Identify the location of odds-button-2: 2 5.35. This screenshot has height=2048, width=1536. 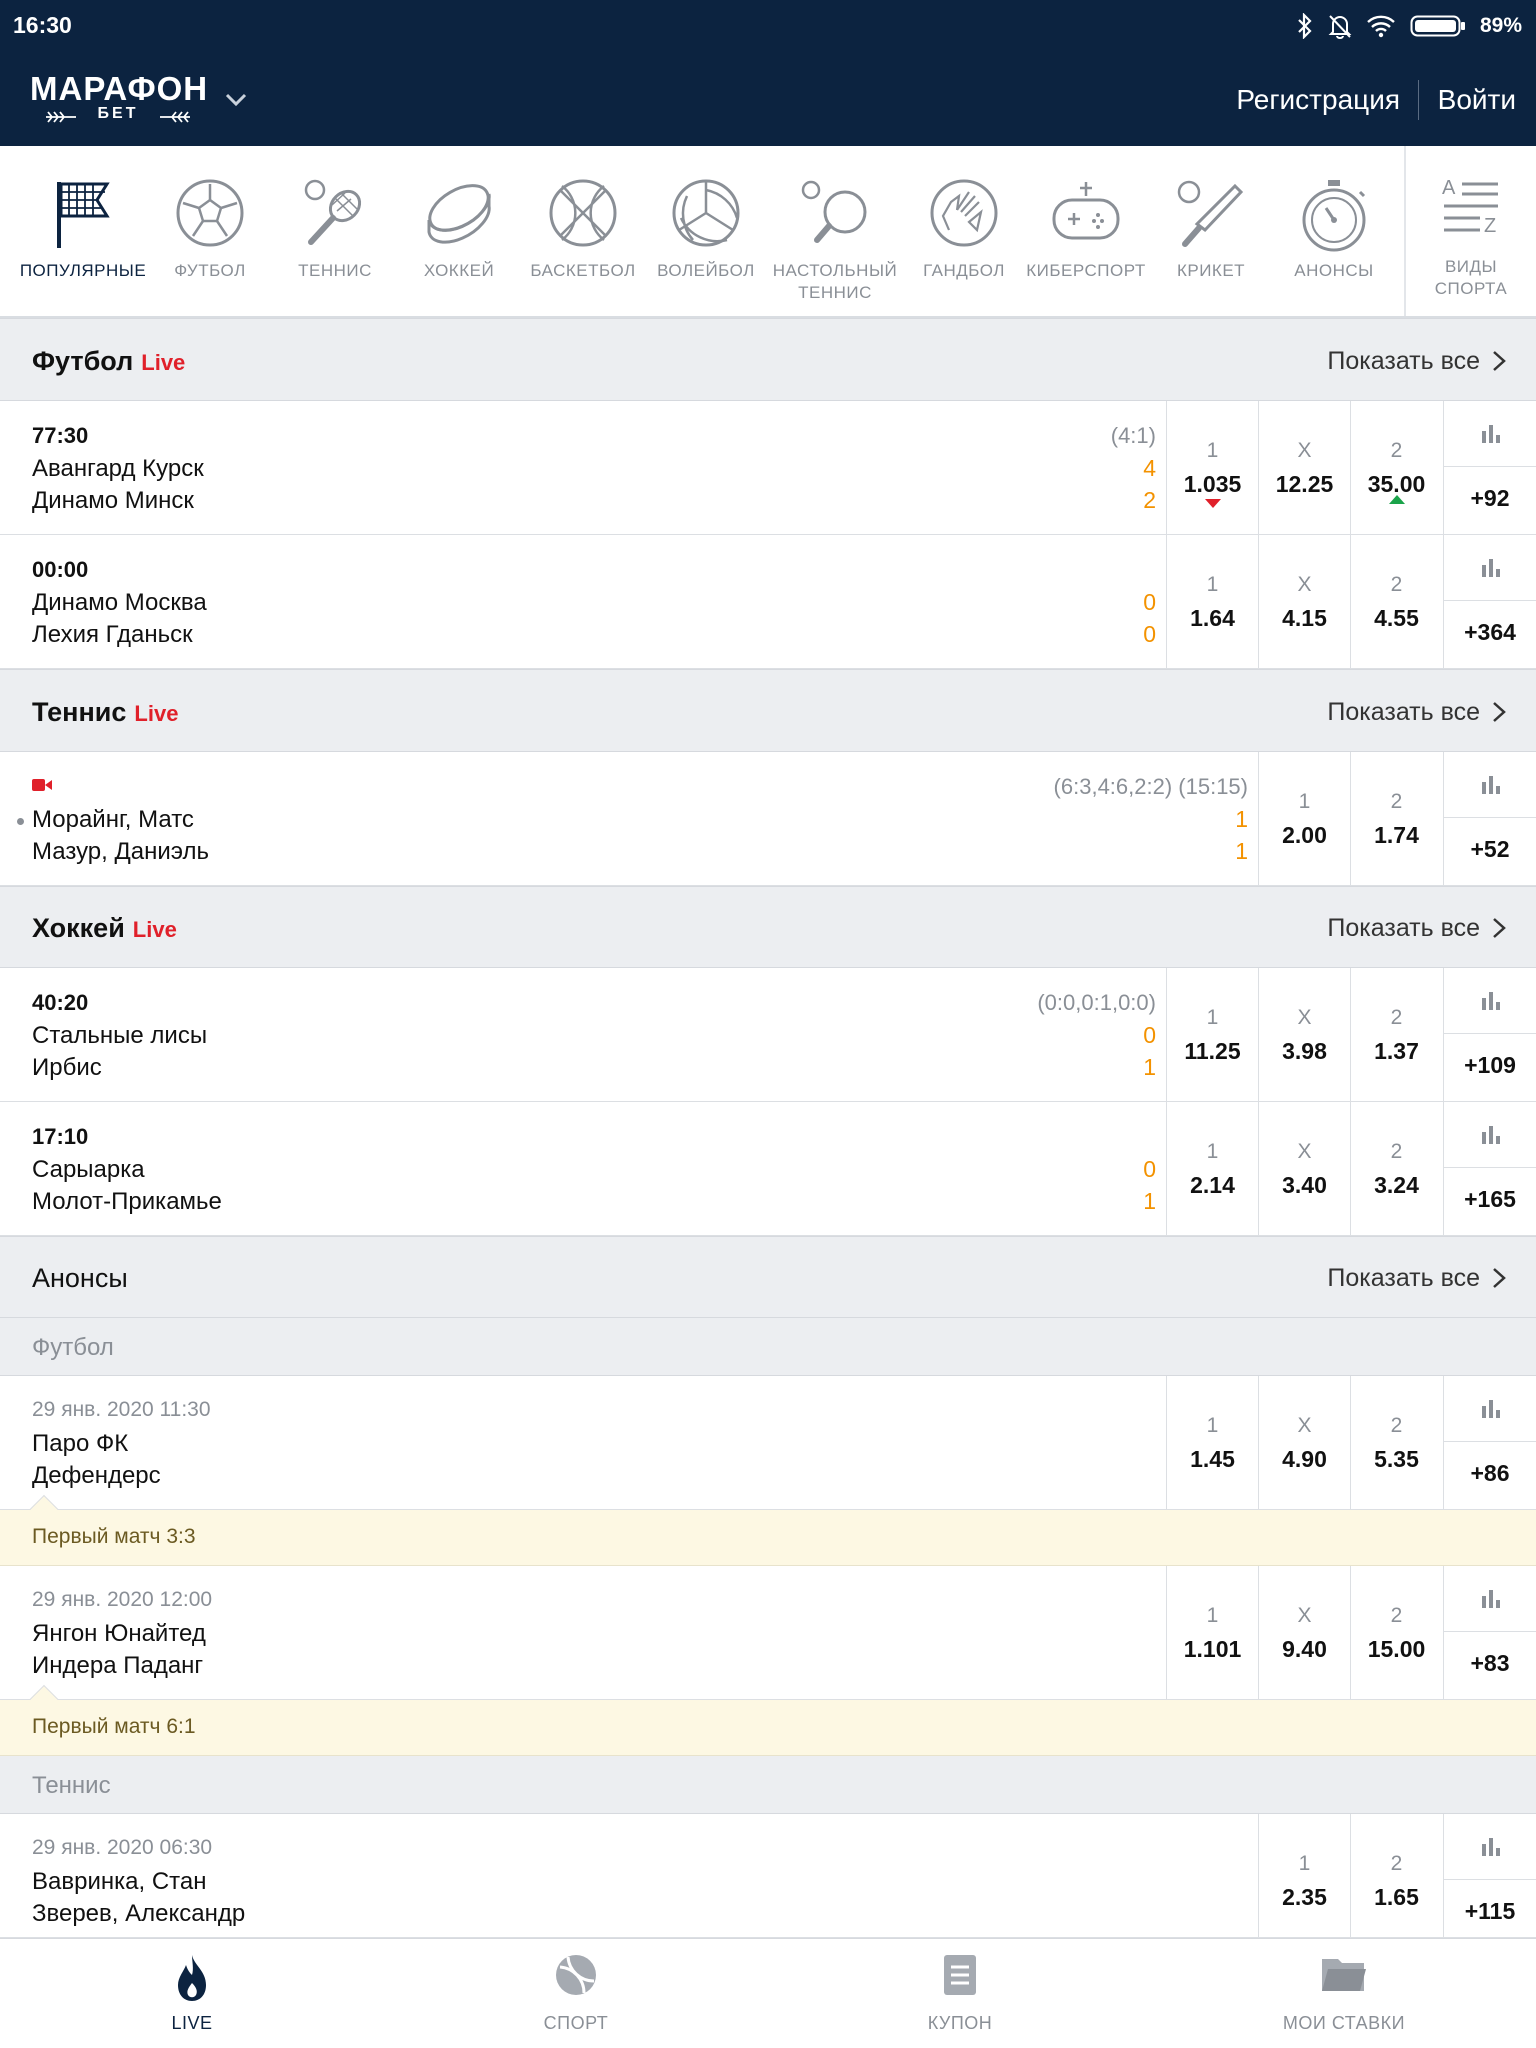
(1396, 1443).